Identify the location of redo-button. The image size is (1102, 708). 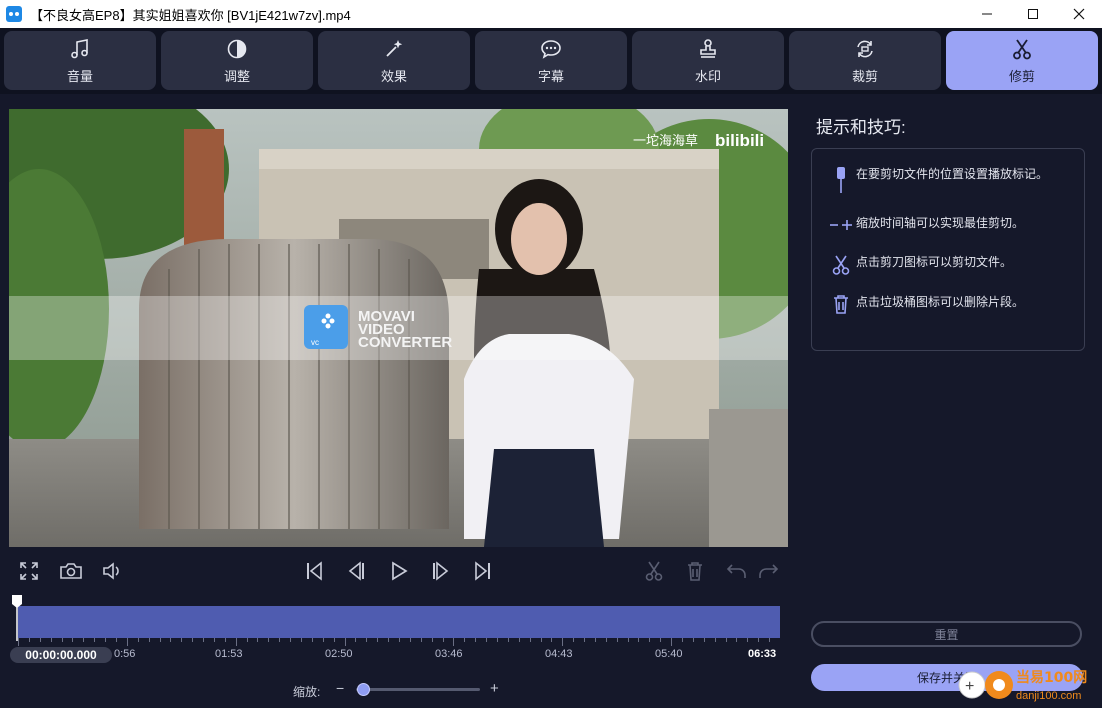
(768, 571).